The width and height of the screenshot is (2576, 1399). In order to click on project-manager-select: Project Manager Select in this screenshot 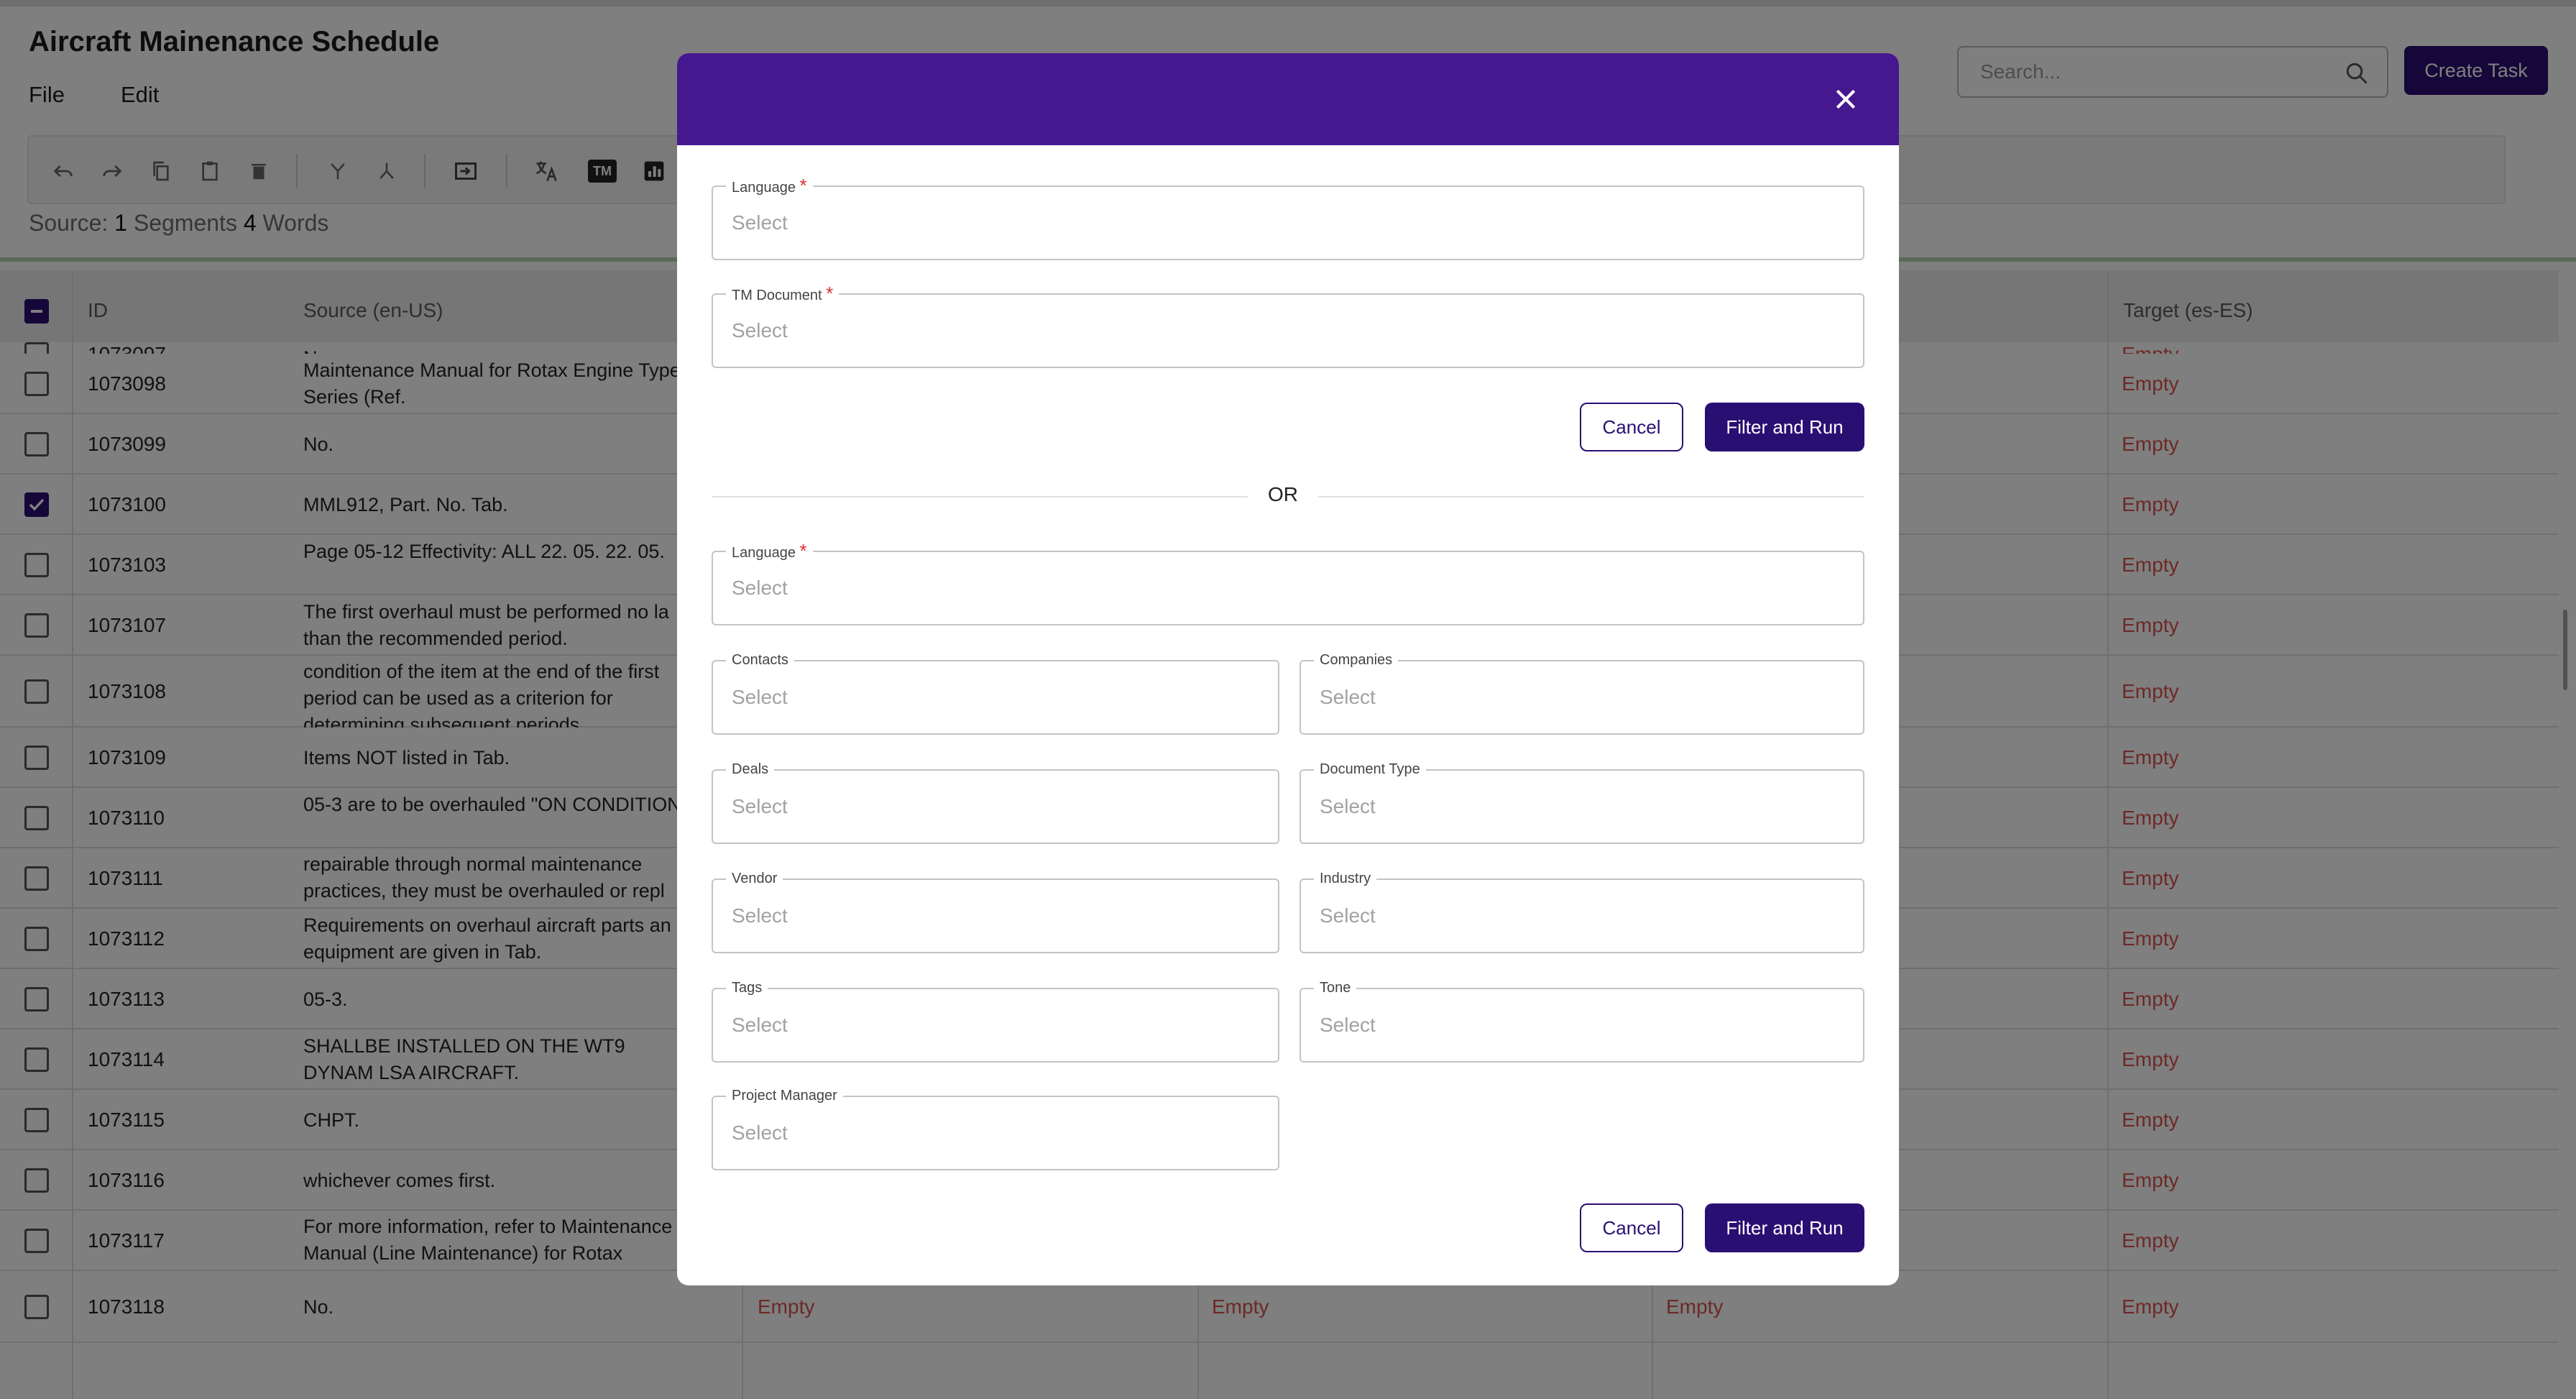, I will do `click(995, 1128)`.